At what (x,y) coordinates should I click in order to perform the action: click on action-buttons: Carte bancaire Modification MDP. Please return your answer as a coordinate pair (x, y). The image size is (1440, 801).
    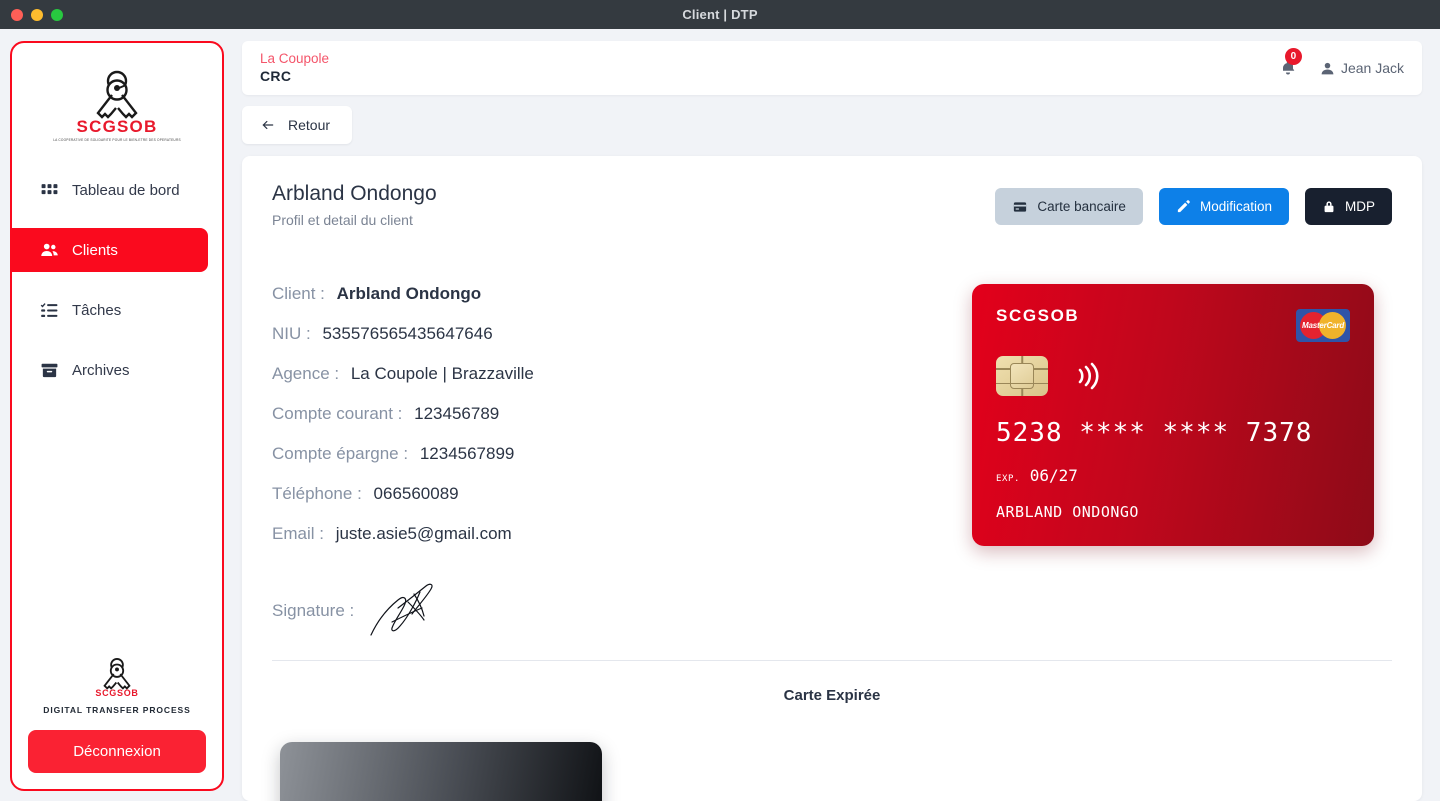
    Looking at the image, I should click on (1193, 203).